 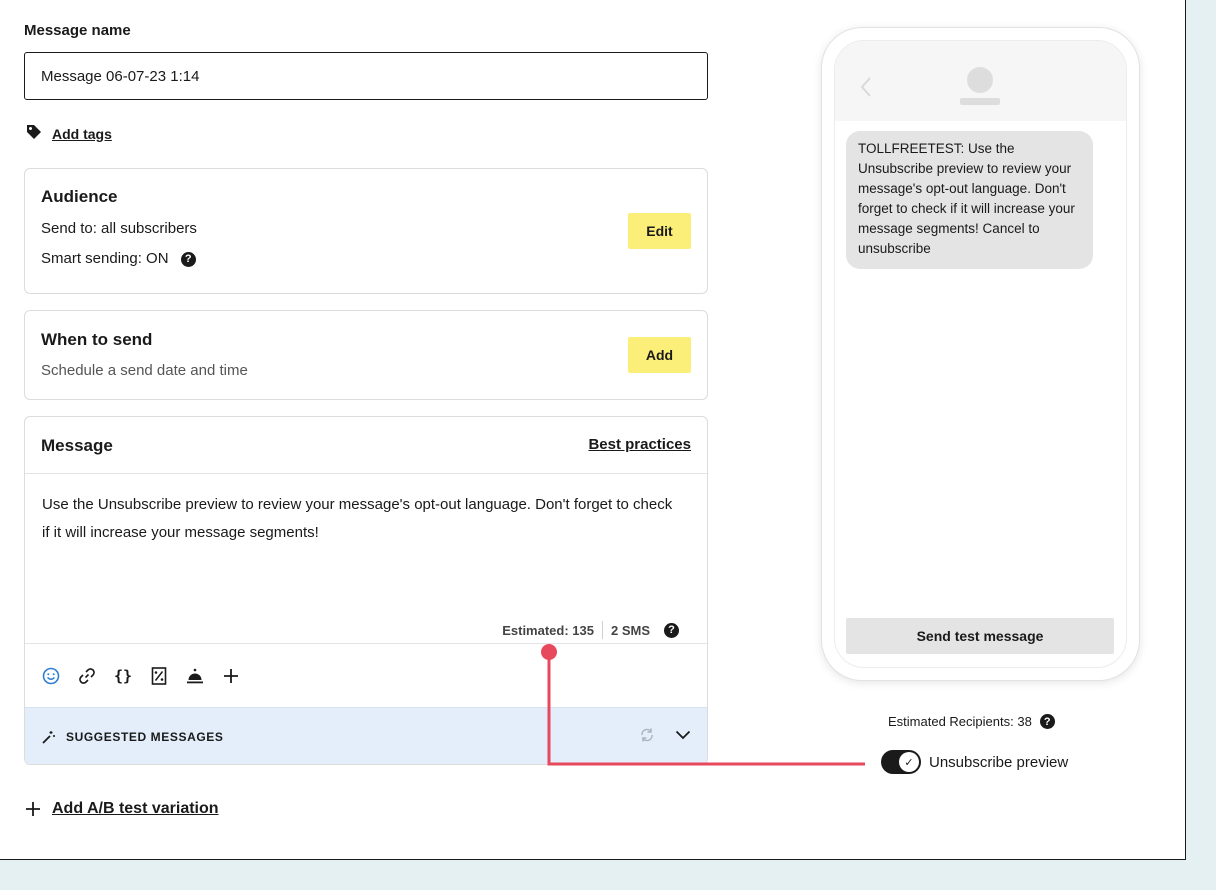 What do you see at coordinates (79, 196) in the screenshot?
I see `audience-title: Audience` at bounding box center [79, 196].